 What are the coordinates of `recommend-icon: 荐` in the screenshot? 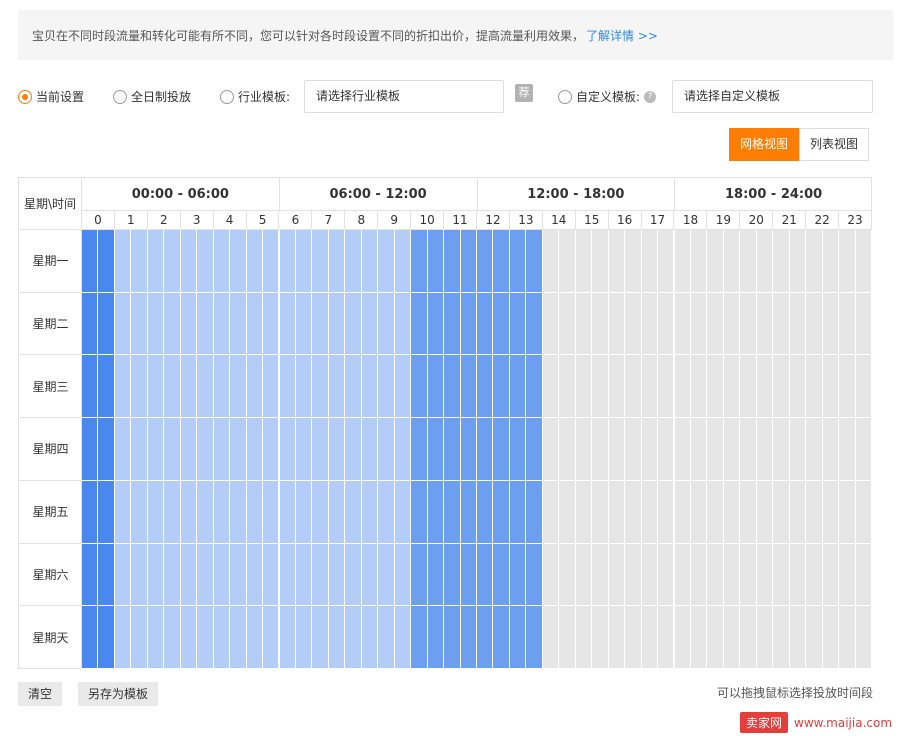 It's located at (524, 93).